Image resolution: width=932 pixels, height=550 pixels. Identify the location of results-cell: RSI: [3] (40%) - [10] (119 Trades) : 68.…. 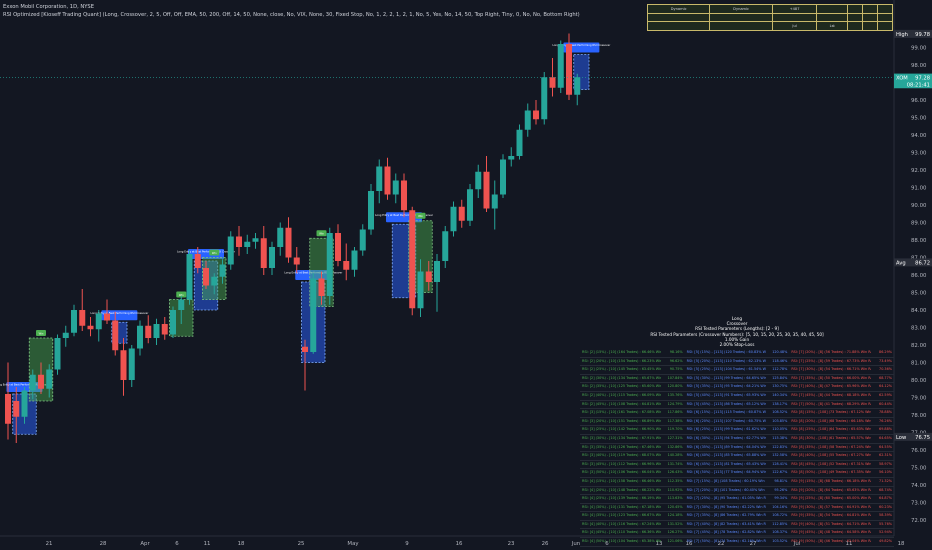
(622, 455).